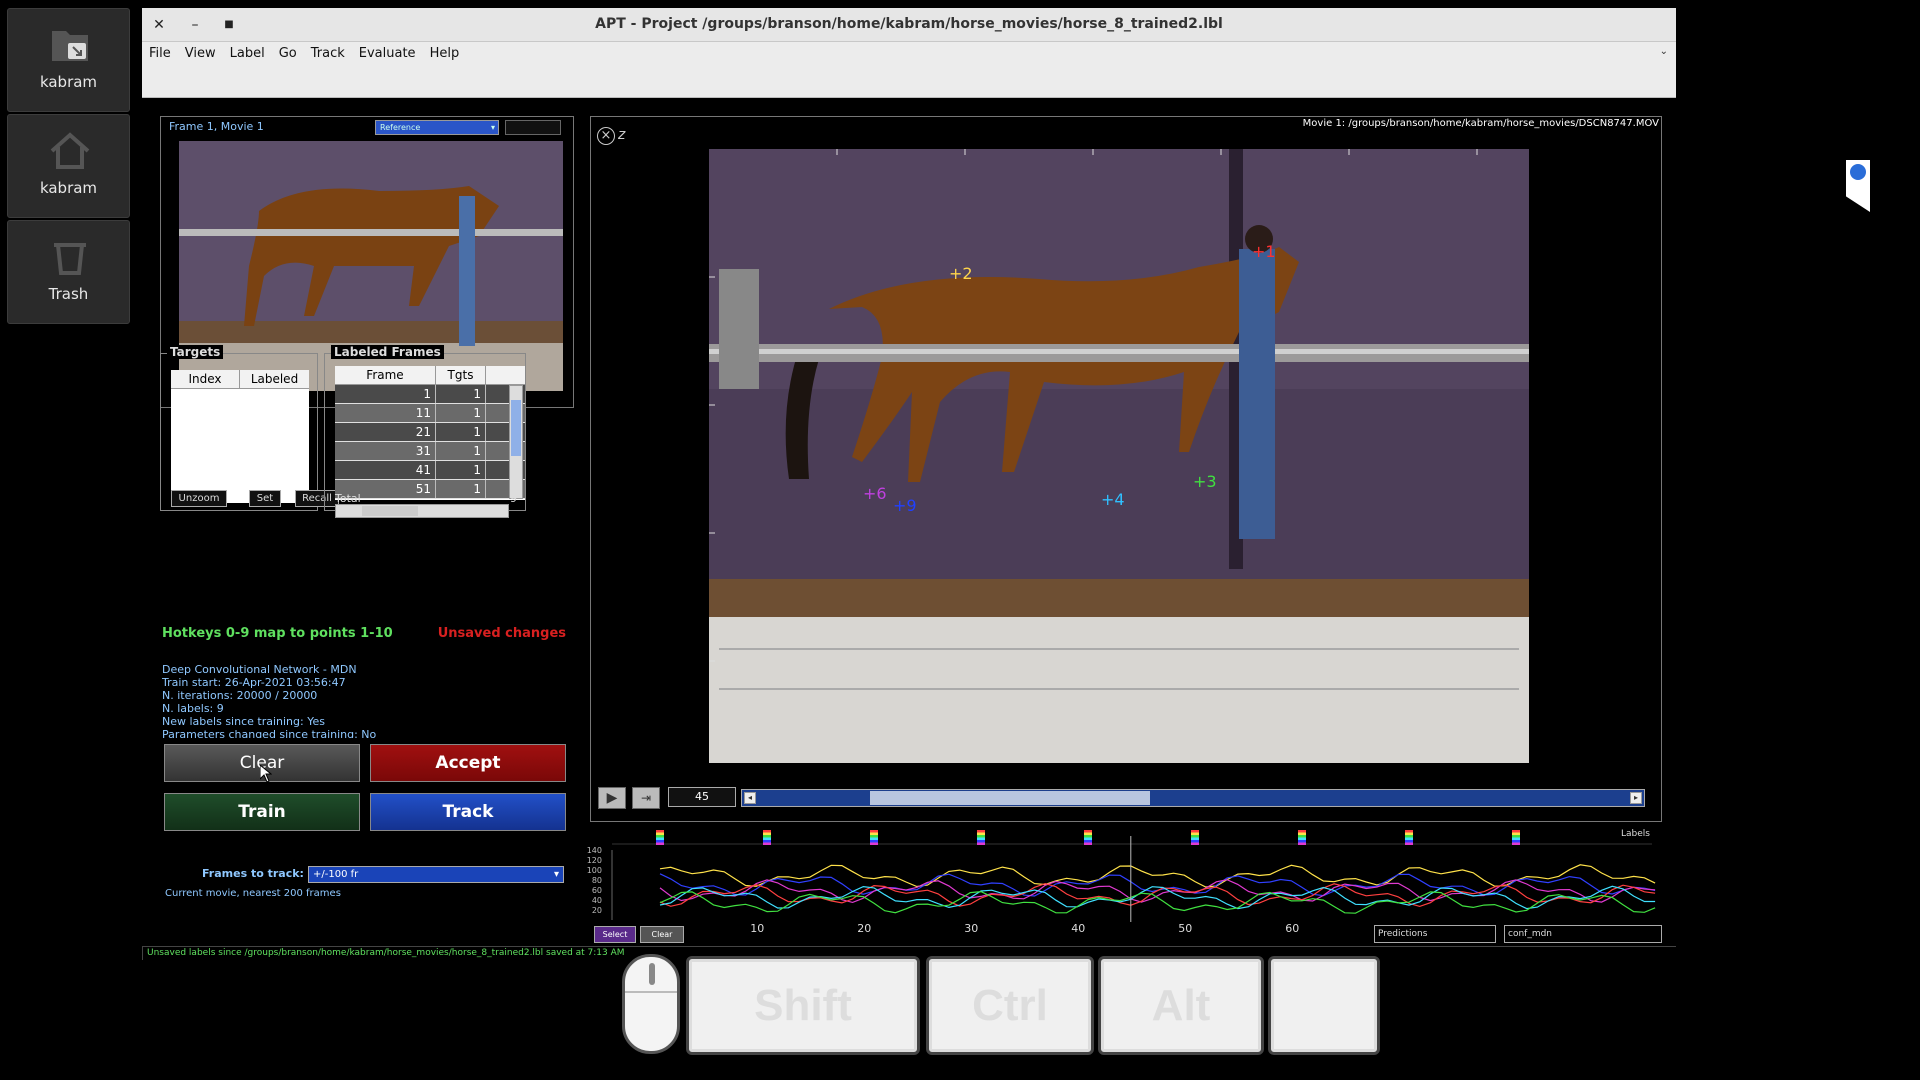 The height and width of the screenshot is (1080, 1920). Describe the element at coordinates (68, 82) in the screenshot. I see `desktop-icon-label: kabram` at that location.